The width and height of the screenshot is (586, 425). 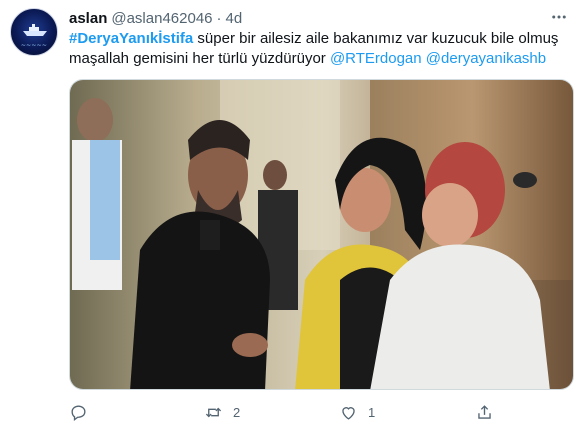 What do you see at coordinates (34, 45) in the screenshot?
I see `avatar-caption: ~~~~~` at bounding box center [34, 45].